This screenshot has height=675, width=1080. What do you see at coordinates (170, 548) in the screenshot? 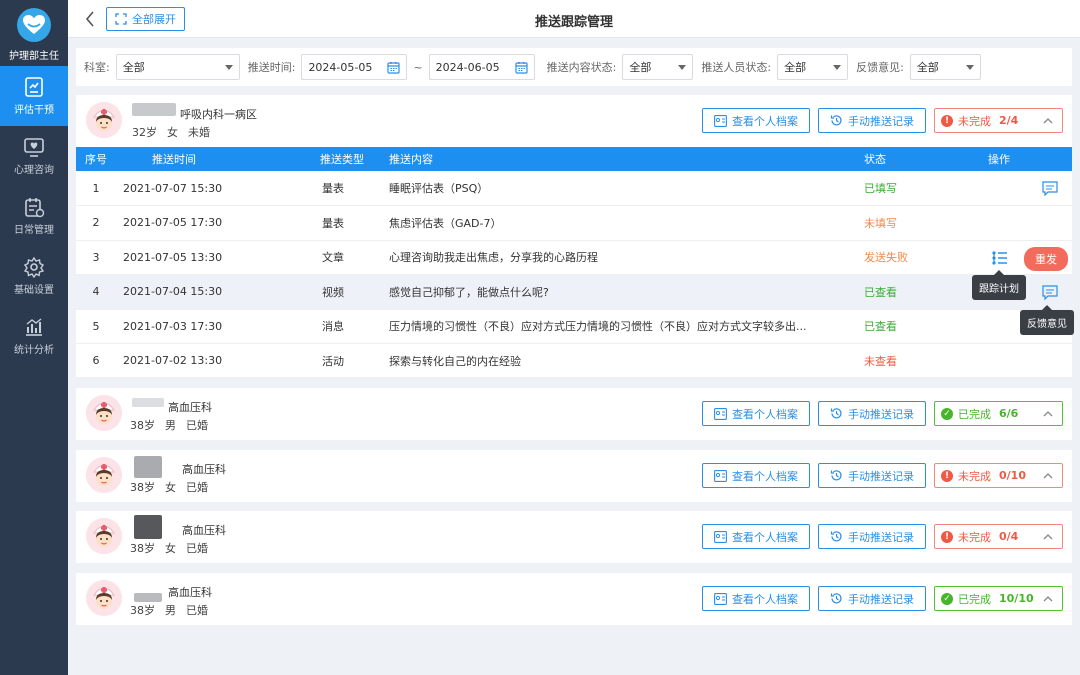
I see `patient-gender: 女` at bounding box center [170, 548].